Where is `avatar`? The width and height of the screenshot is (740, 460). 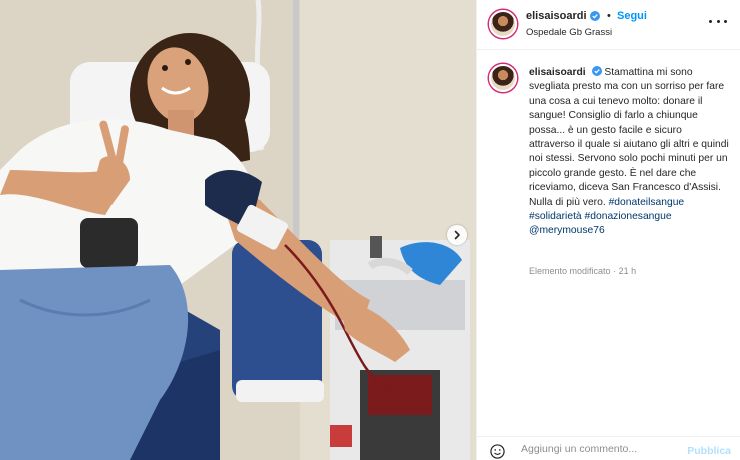 avatar is located at coordinates (503, 24).